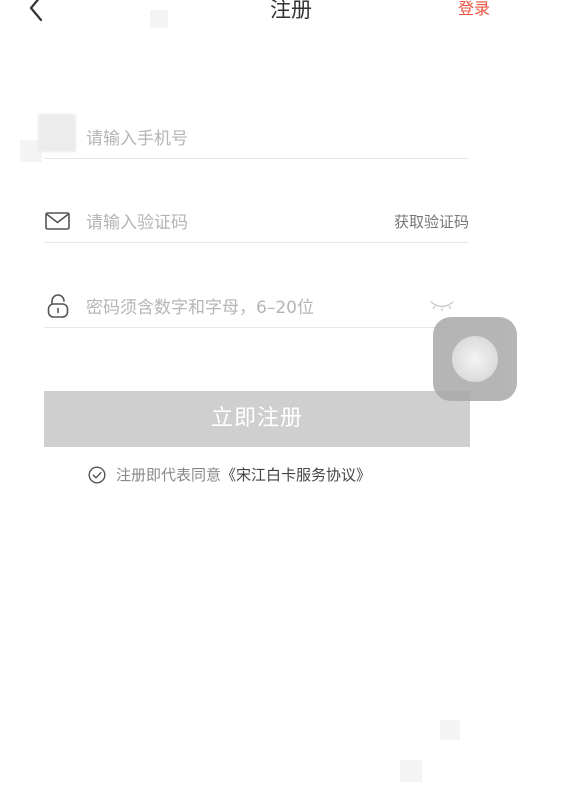  I want to click on phone-input, so click(236, 139).